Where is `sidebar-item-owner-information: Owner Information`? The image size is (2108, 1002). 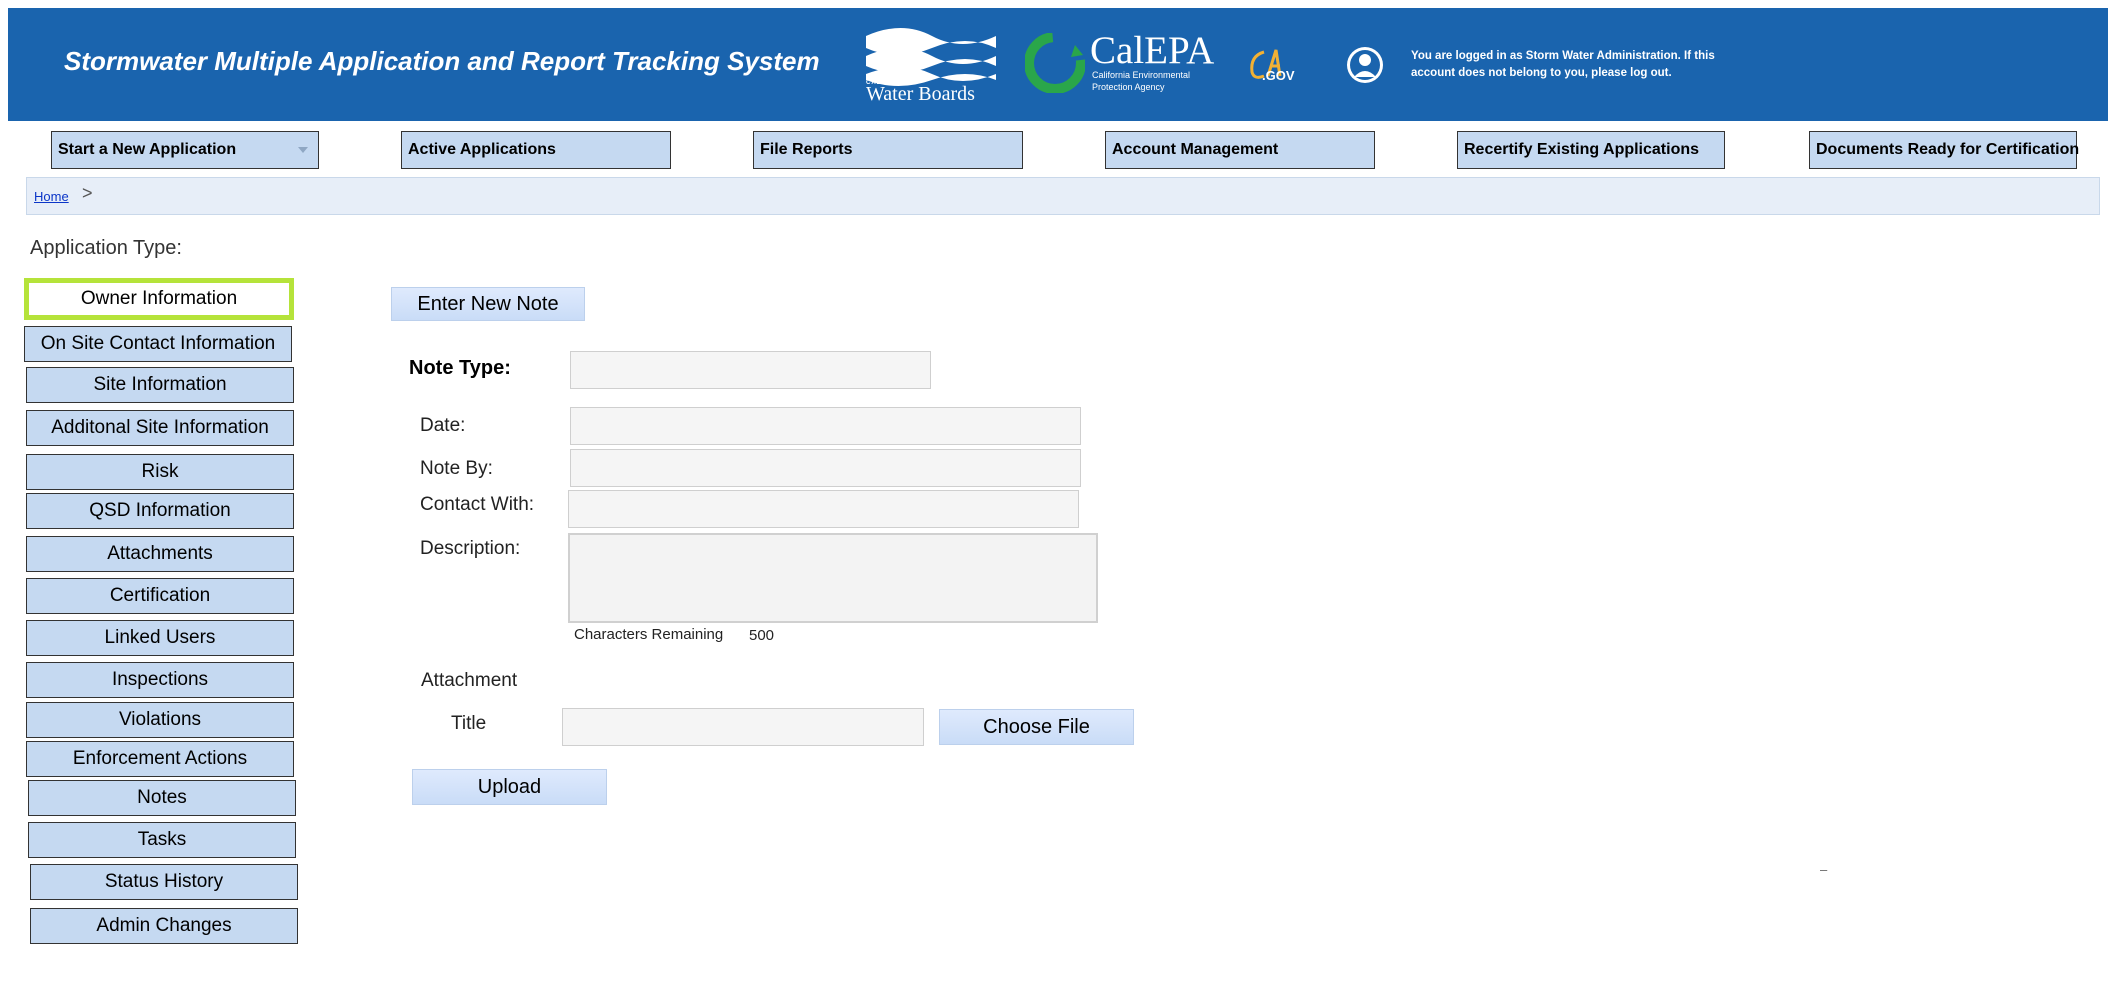
sidebar-item-owner-information: Owner Information is located at coordinates (159, 299).